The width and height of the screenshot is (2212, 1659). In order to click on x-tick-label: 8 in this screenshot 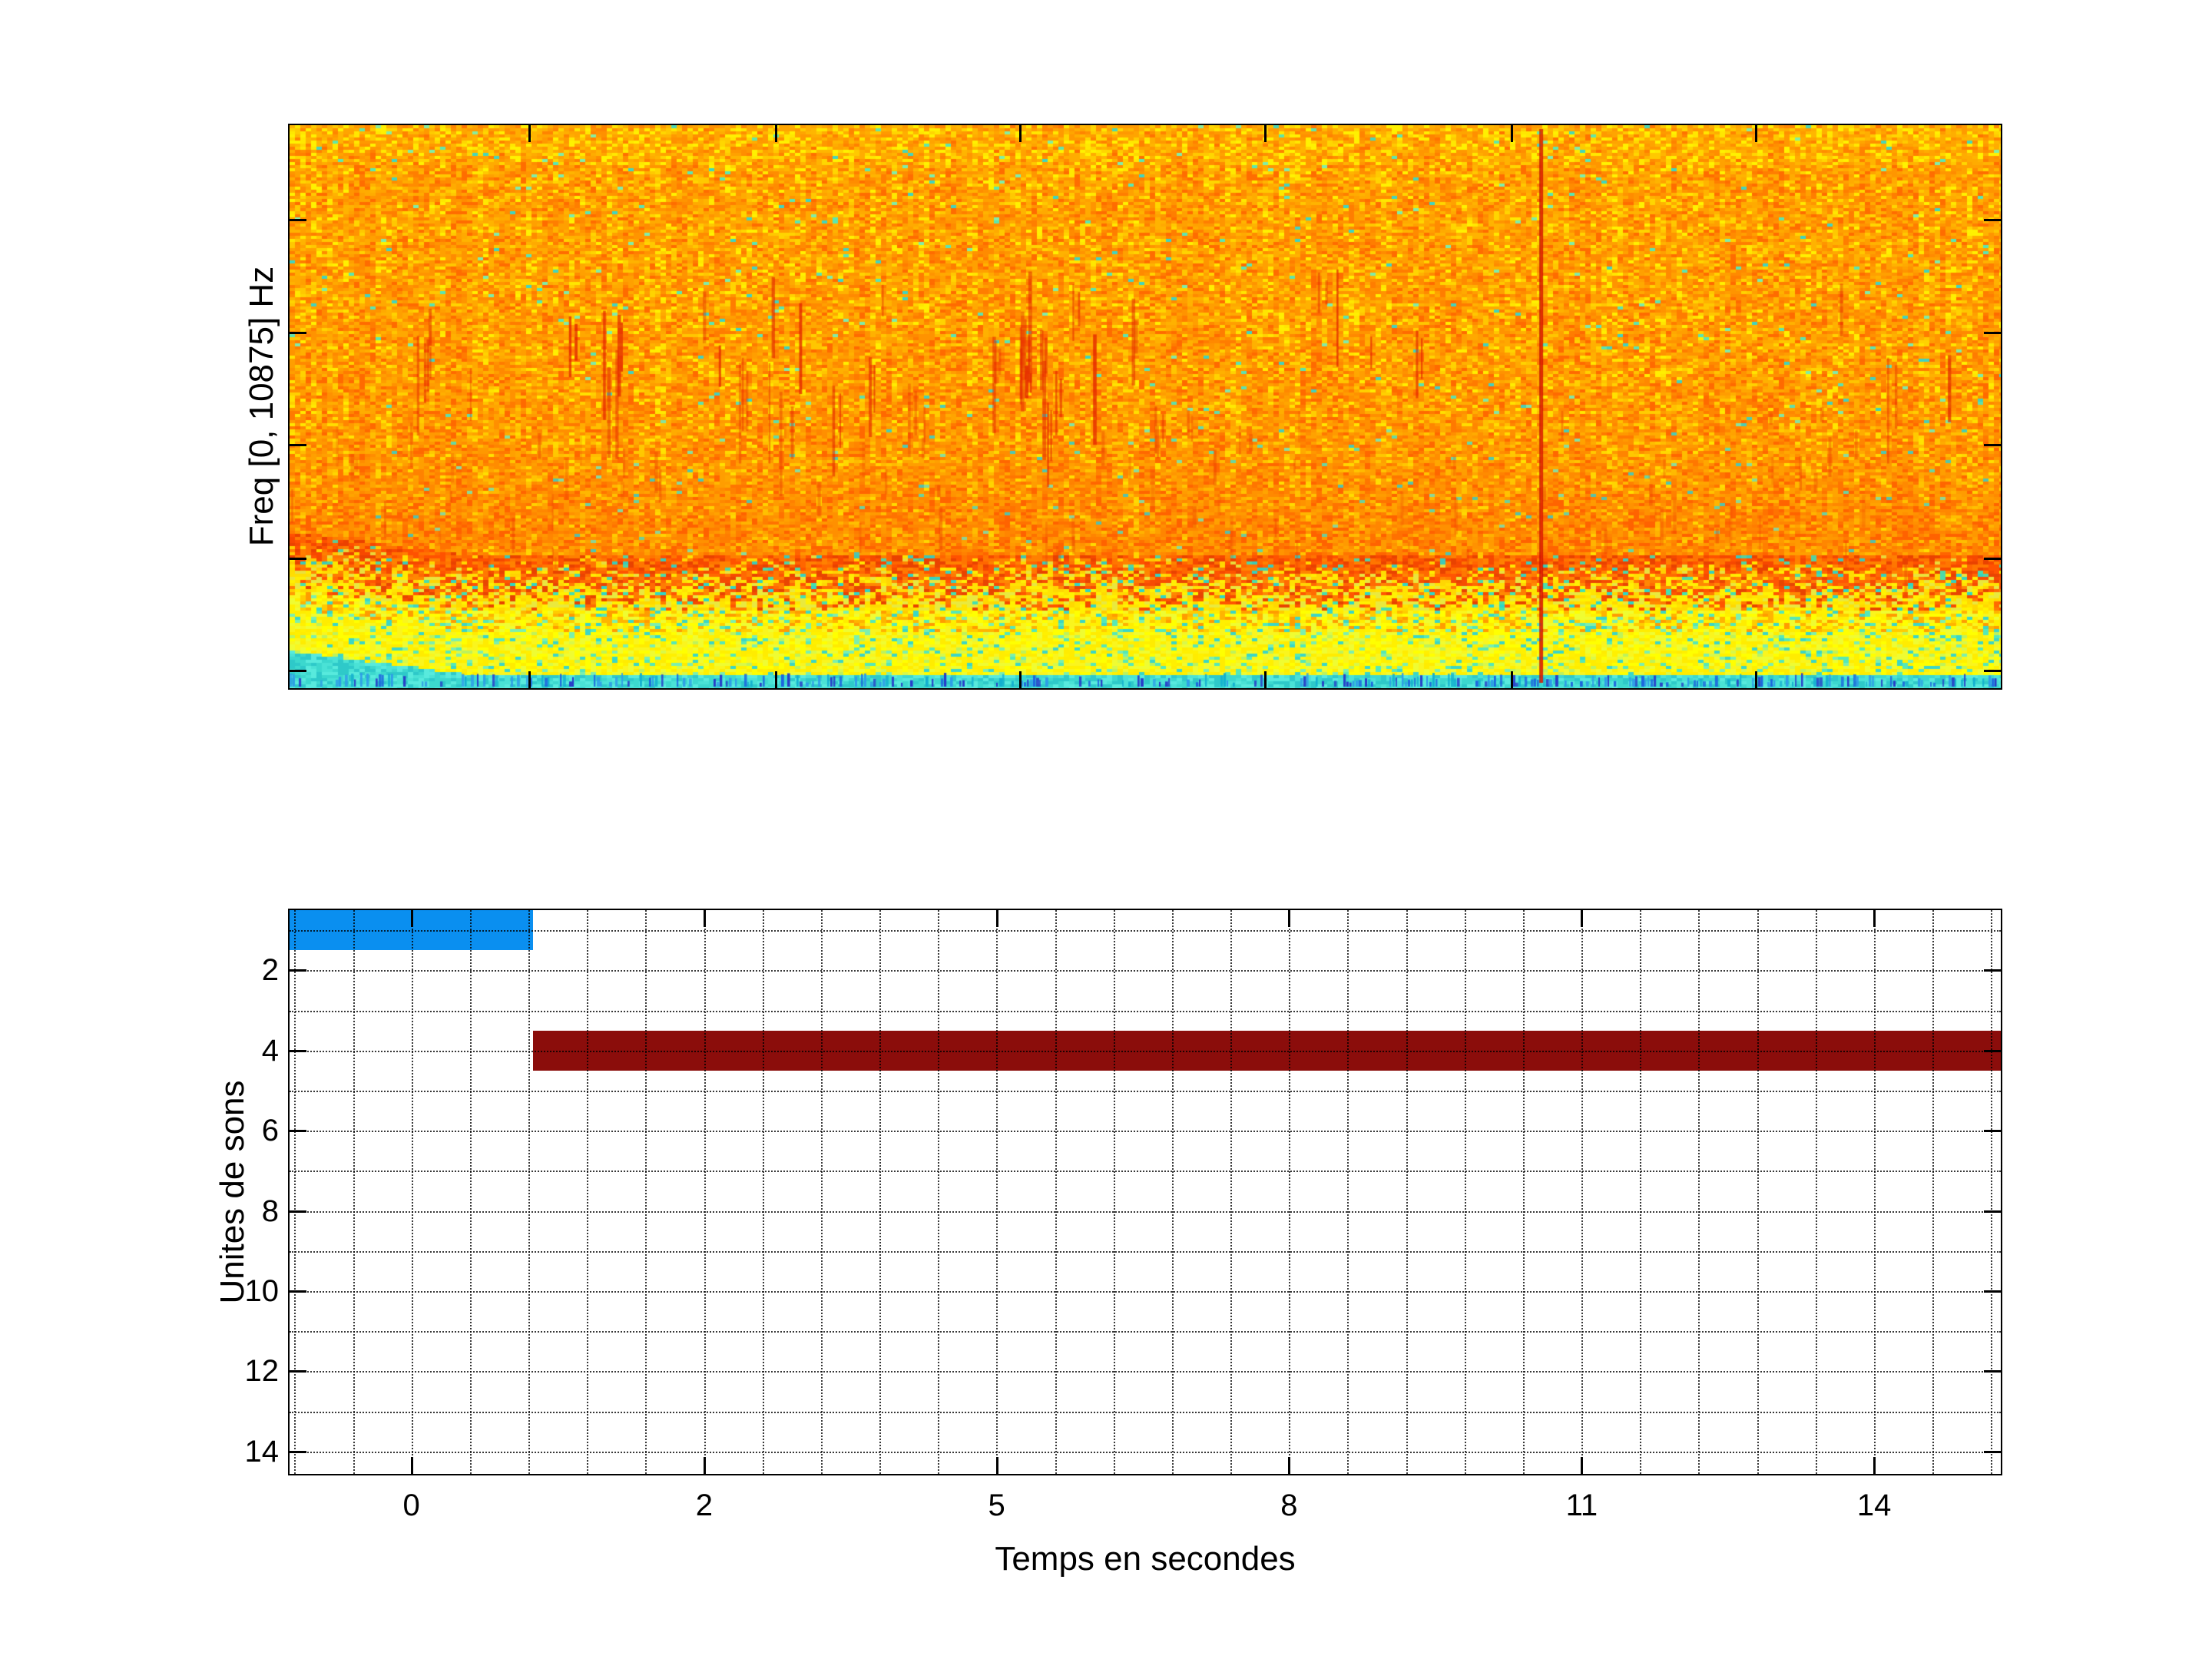, I will do `click(1289, 1505)`.